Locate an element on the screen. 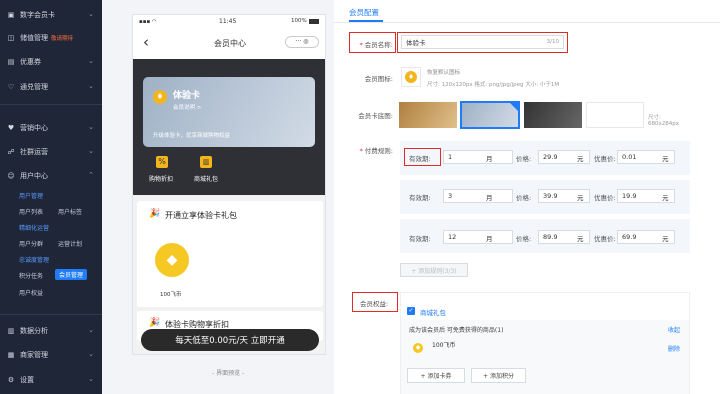  icon-label: 会员图标: is located at coordinates (378, 79).